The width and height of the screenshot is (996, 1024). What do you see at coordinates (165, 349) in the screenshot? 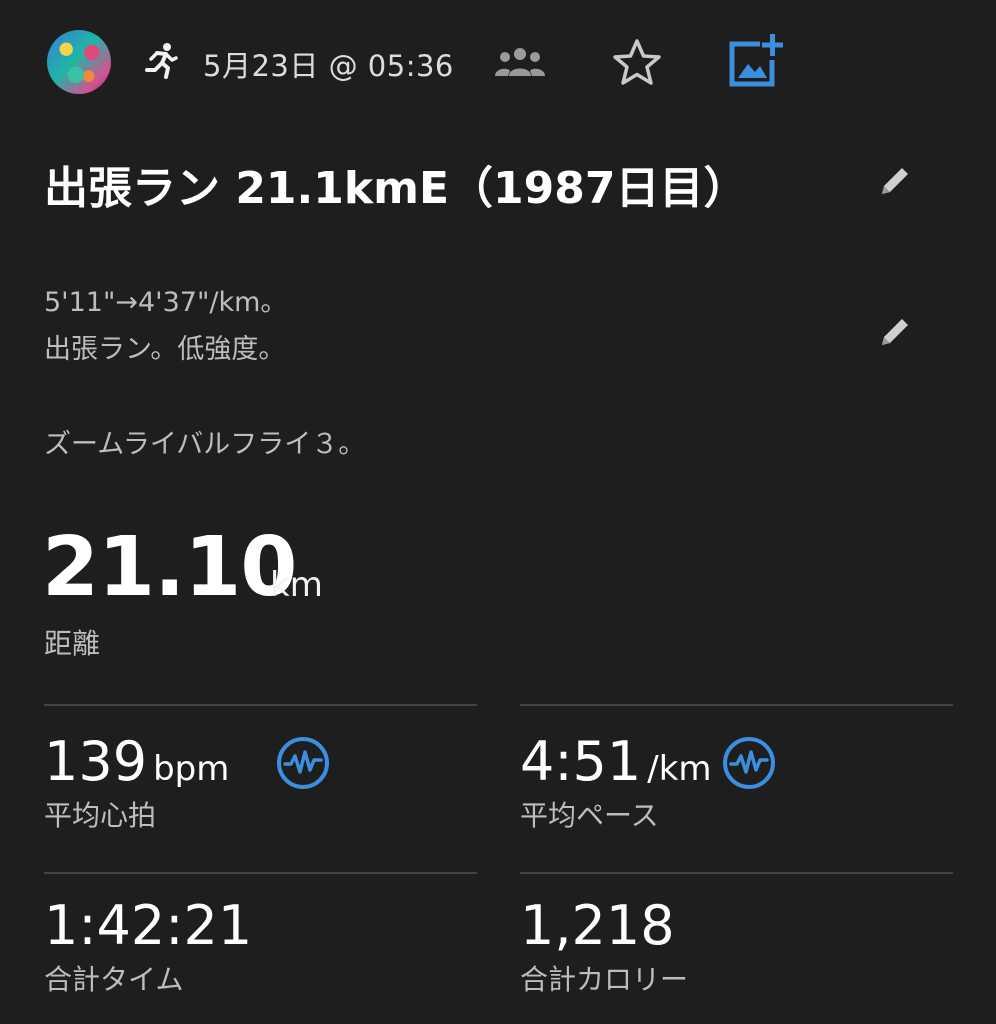
I see `description-line-2: 出張ラン。低強度。` at bounding box center [165, 349].